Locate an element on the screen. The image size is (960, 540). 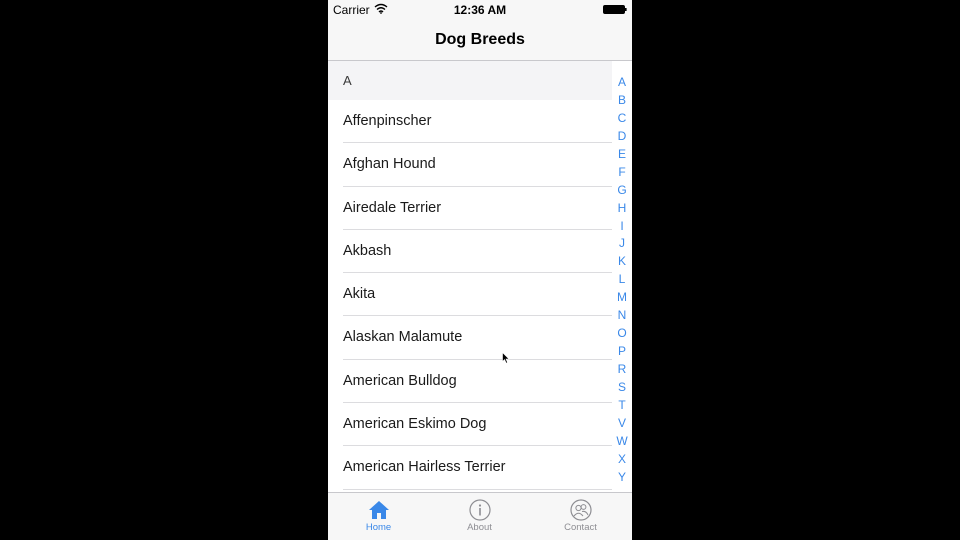
list-item-label: American Bulldog is located at coordinates (400, 380).